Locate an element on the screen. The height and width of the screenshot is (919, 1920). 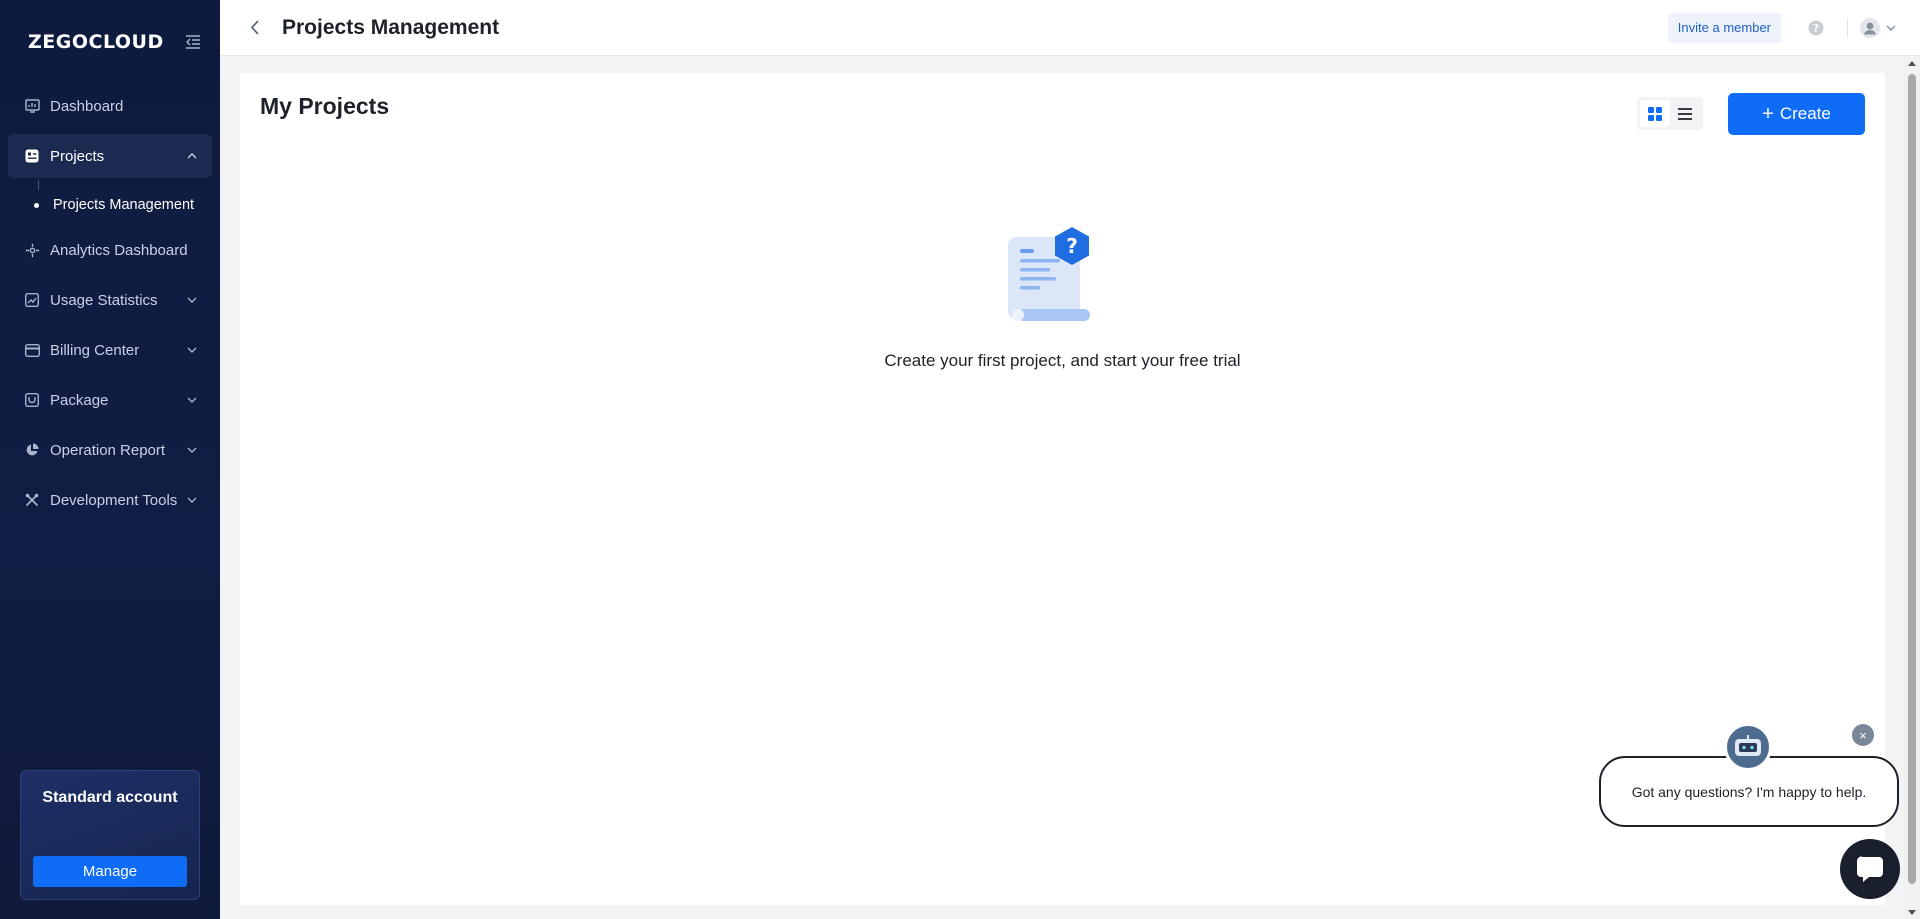
invite-member-button: Invite a member is located at coordinates (1724, 27).